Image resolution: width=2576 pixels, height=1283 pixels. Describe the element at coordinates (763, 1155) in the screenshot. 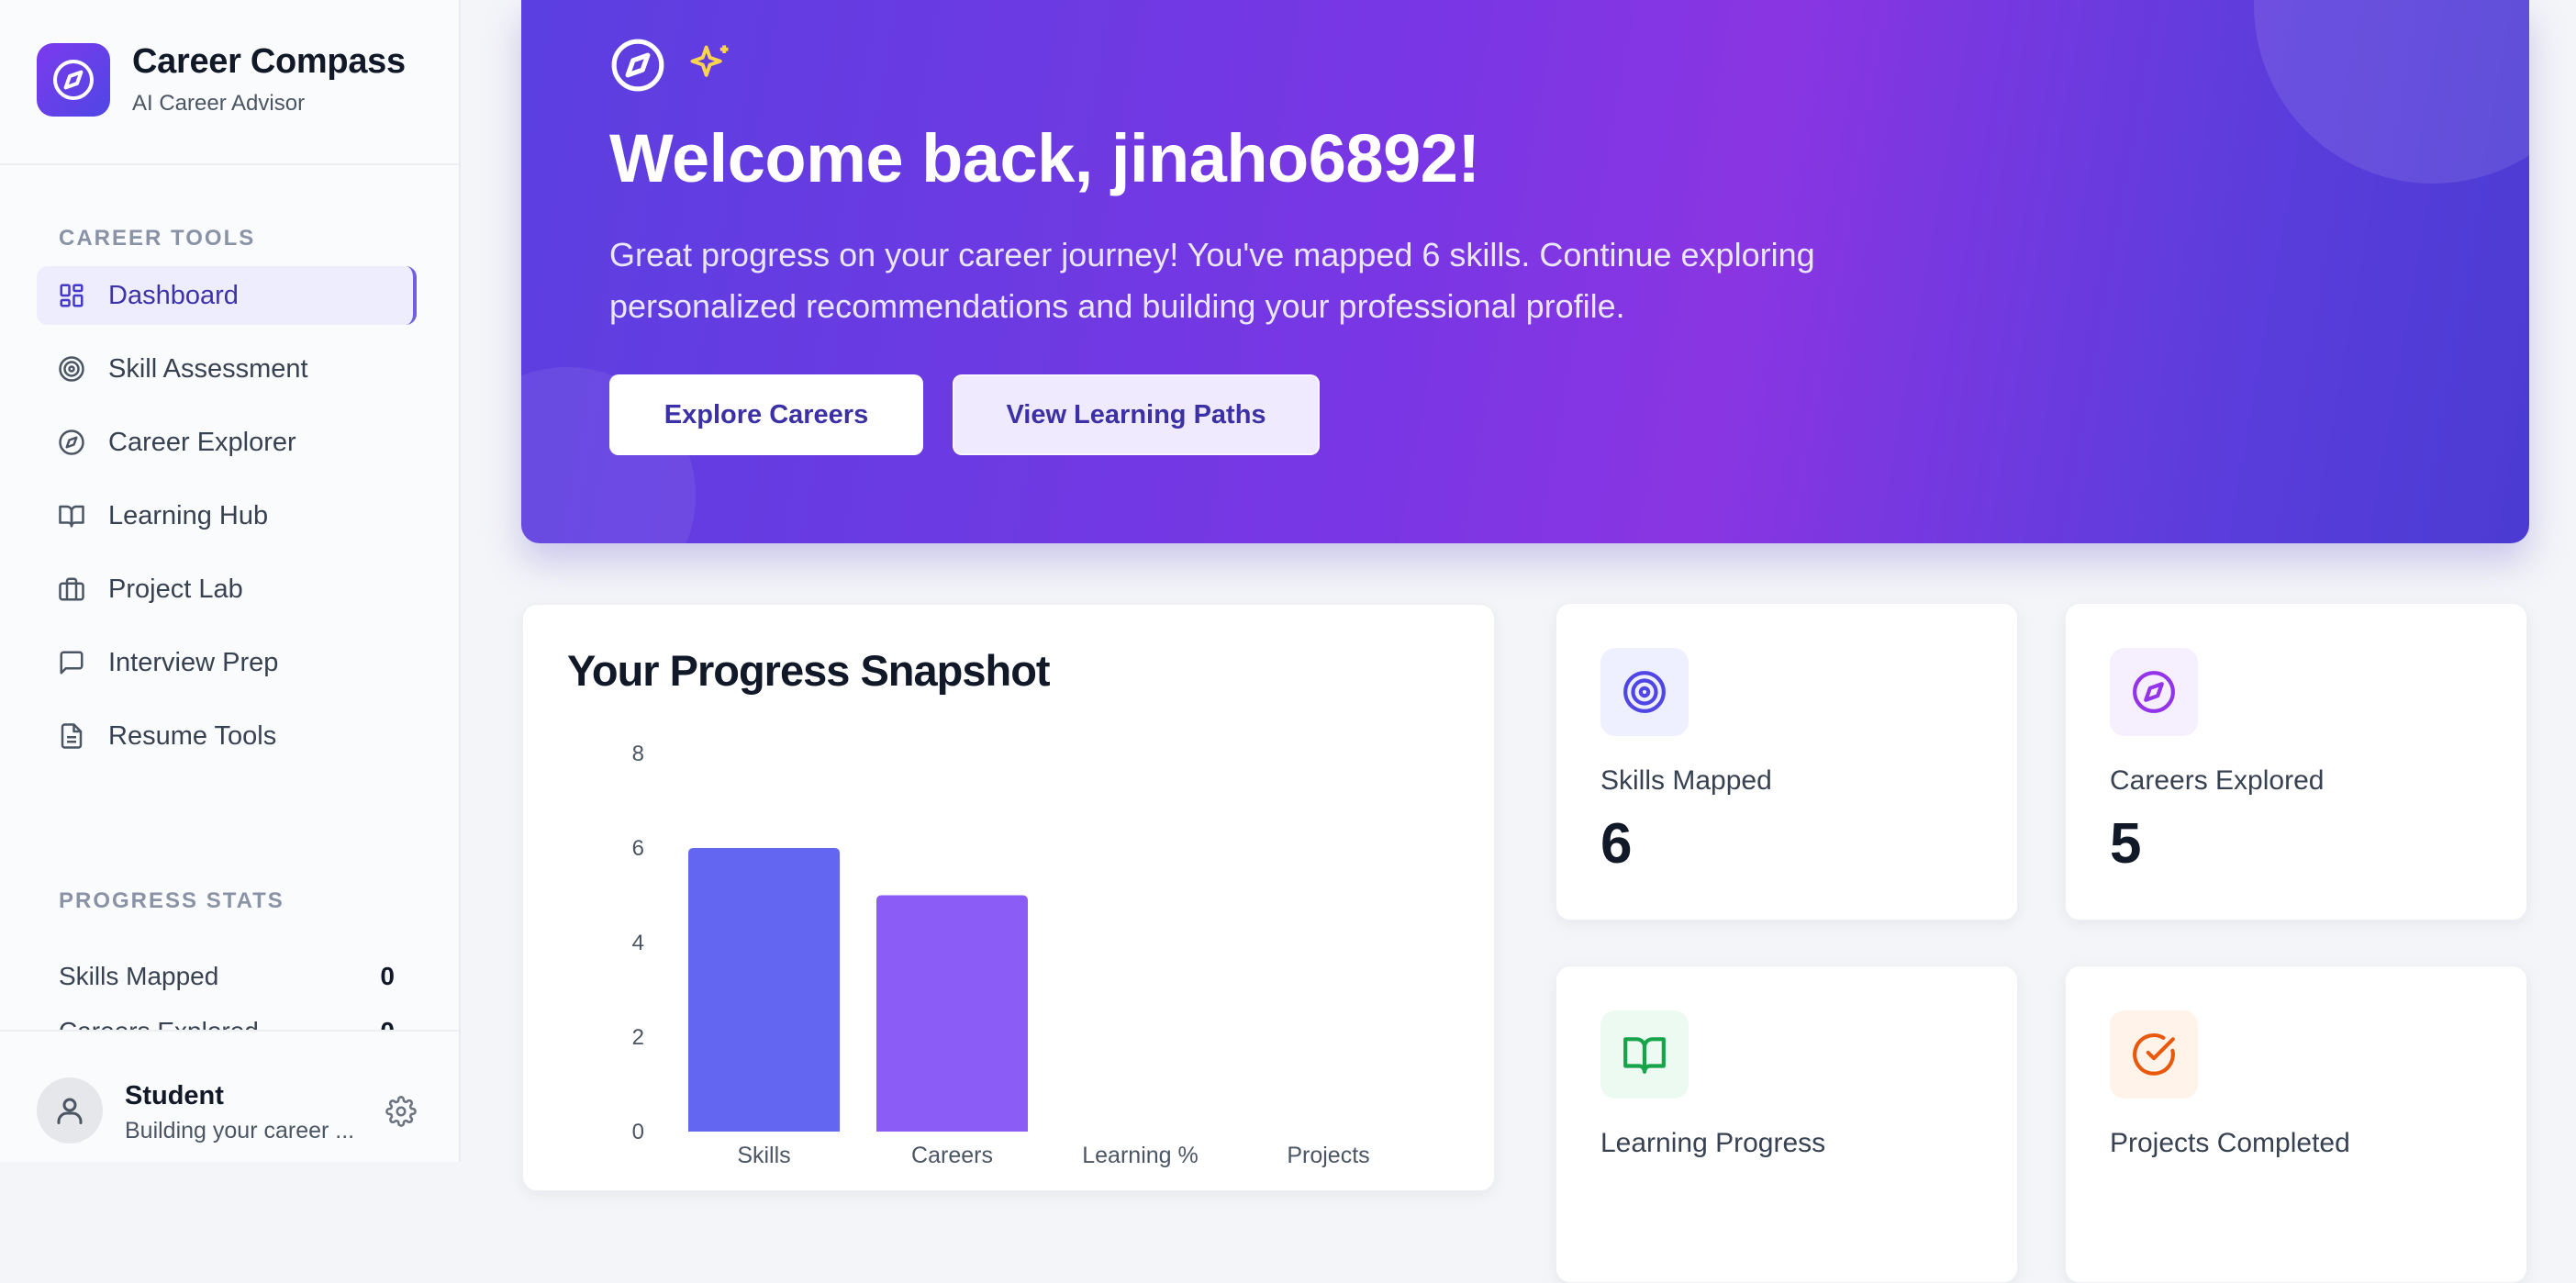

I see `x-tick-label: Skills` at that location.